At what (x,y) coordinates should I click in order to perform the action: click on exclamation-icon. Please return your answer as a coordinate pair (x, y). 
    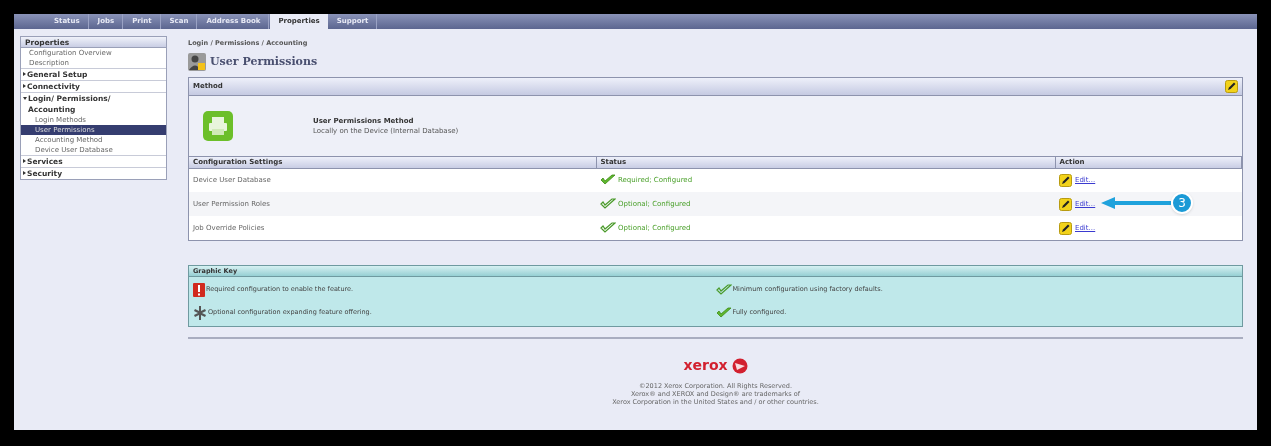
    Looking at the image, I should click on (199, 290).